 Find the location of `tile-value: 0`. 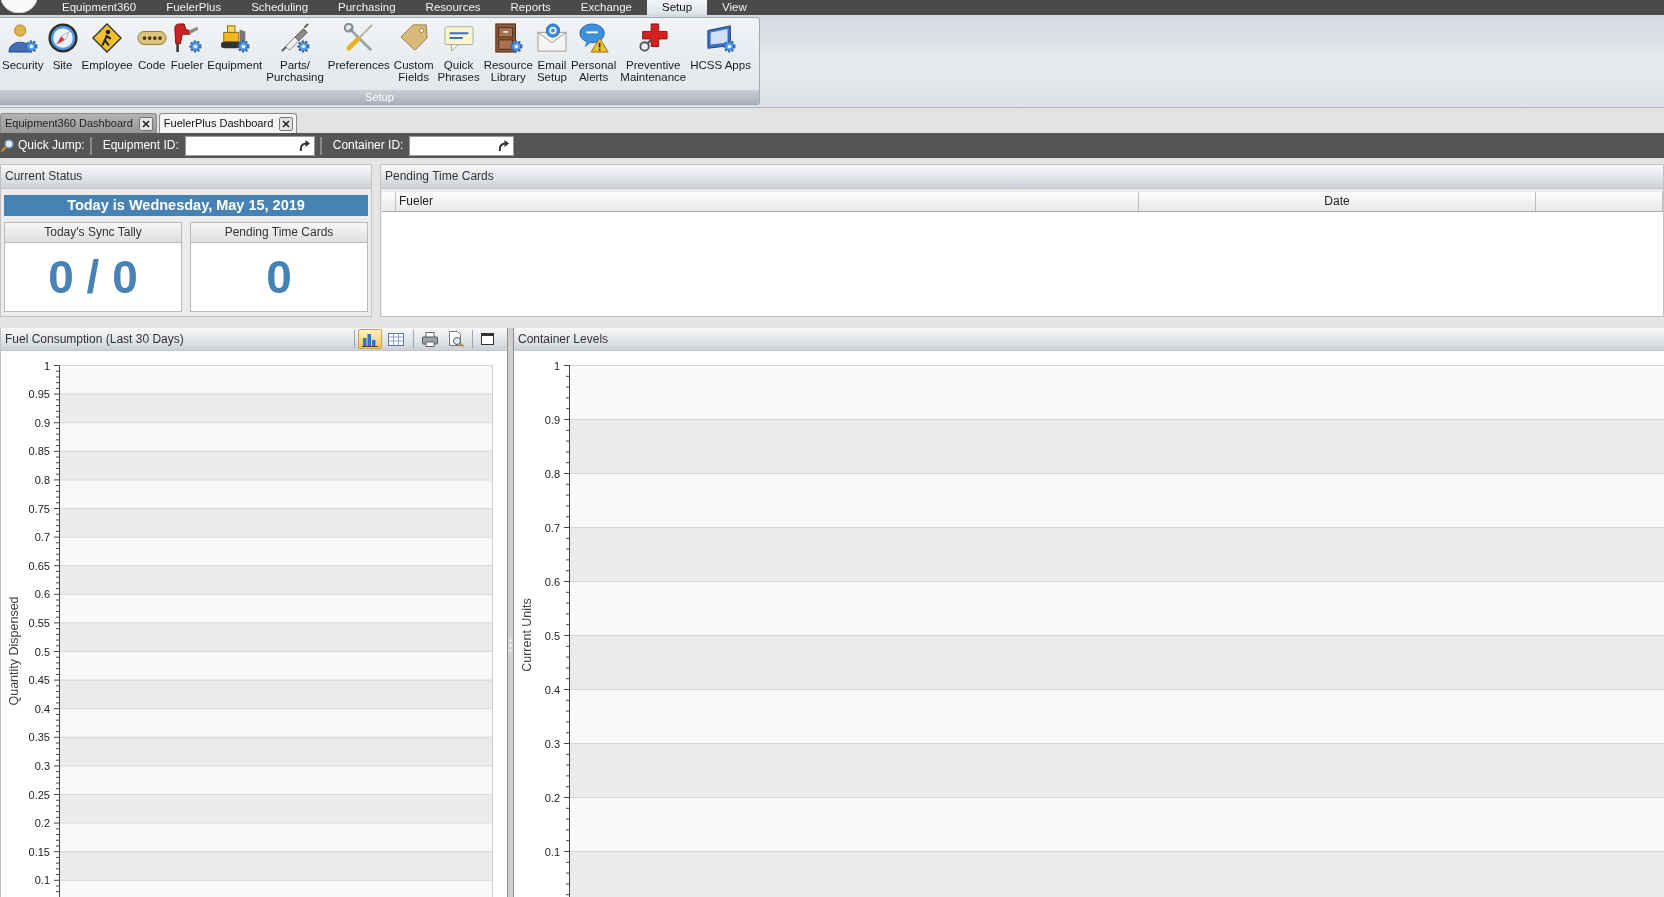

tile-value: 0 is located at coordinates (279, 277).